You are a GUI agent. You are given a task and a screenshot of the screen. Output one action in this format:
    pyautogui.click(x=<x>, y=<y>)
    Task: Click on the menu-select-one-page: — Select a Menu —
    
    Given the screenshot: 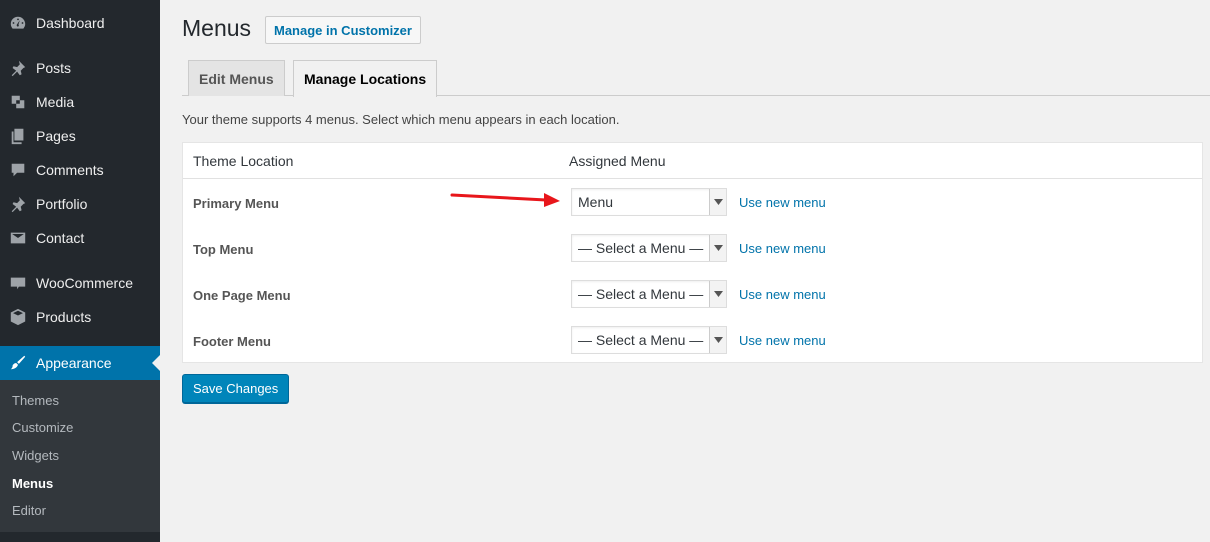 What is the action you would take?
    pyautogui.click(x=649, y=294)
    